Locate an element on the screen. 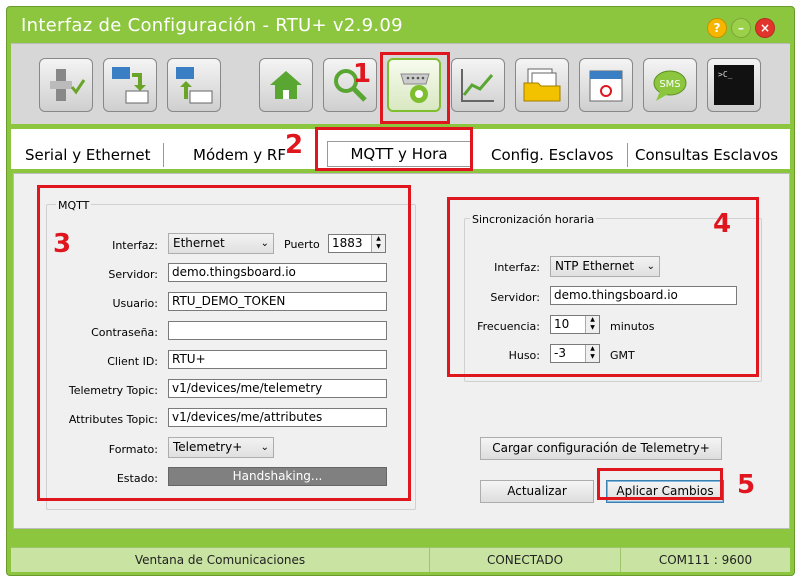 The image size is (799, 582). status-comm-window: Ventana de Comunicaciones is located at coordinates (220, 560).